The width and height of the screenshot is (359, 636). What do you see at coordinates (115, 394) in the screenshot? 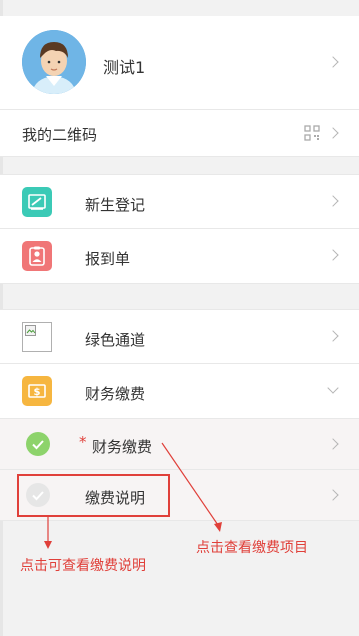
I see `menu-item-label: 财务缴费` at bounding box center [115, 394].